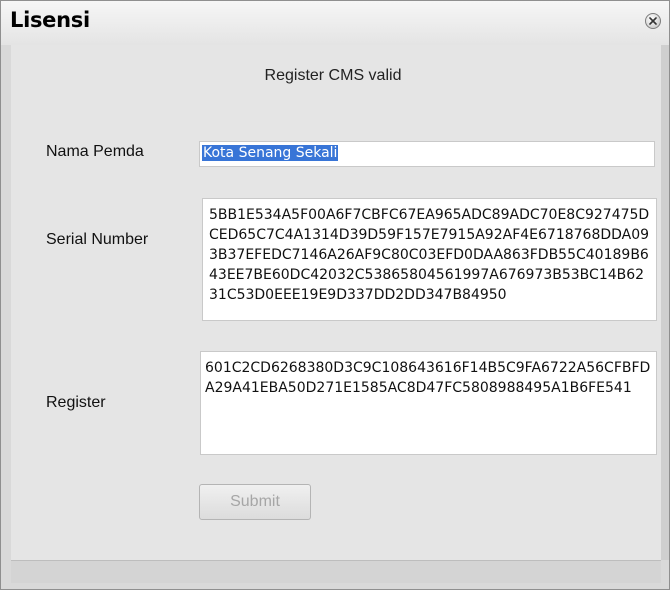 This screenshot has width=670, height=590. I want to click on close-icon, so click(653, 21).